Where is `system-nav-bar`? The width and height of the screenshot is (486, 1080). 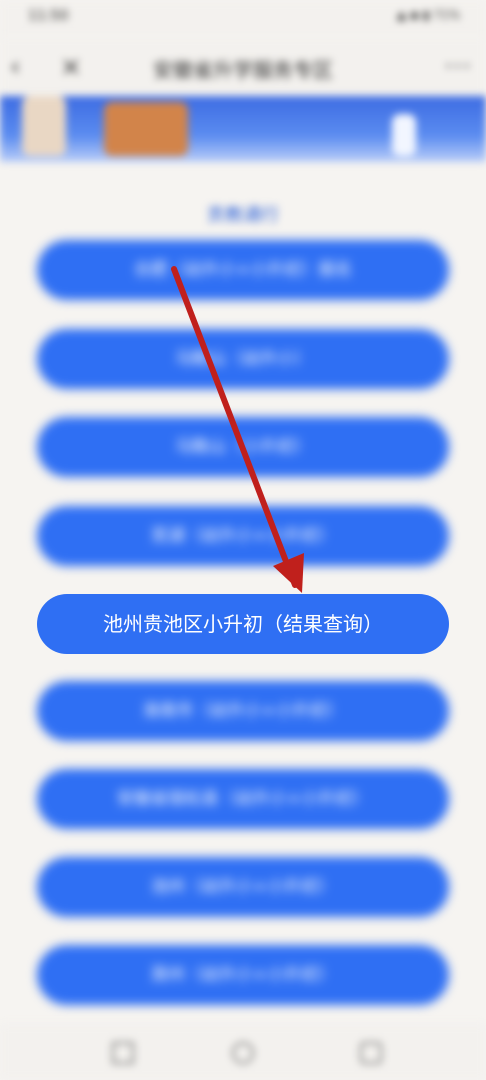
system-nav-bar is located at coordinates (243, 1052).